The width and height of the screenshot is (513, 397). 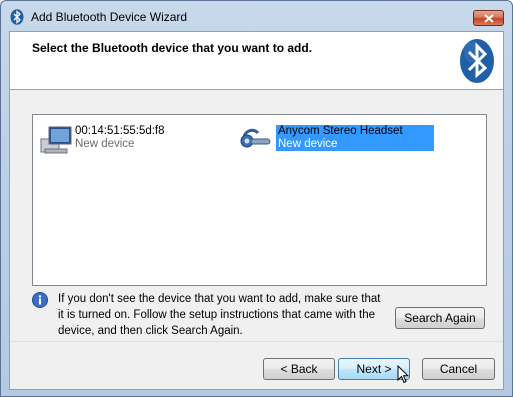 I want to click on device-item-headset: Anycom Stereo Headset New device, so click(x=338, y=139).